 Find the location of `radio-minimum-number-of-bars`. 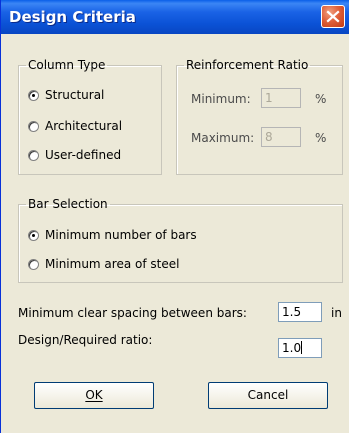

radio-minimum-number-of-bars is located at coordinates (33, 235).